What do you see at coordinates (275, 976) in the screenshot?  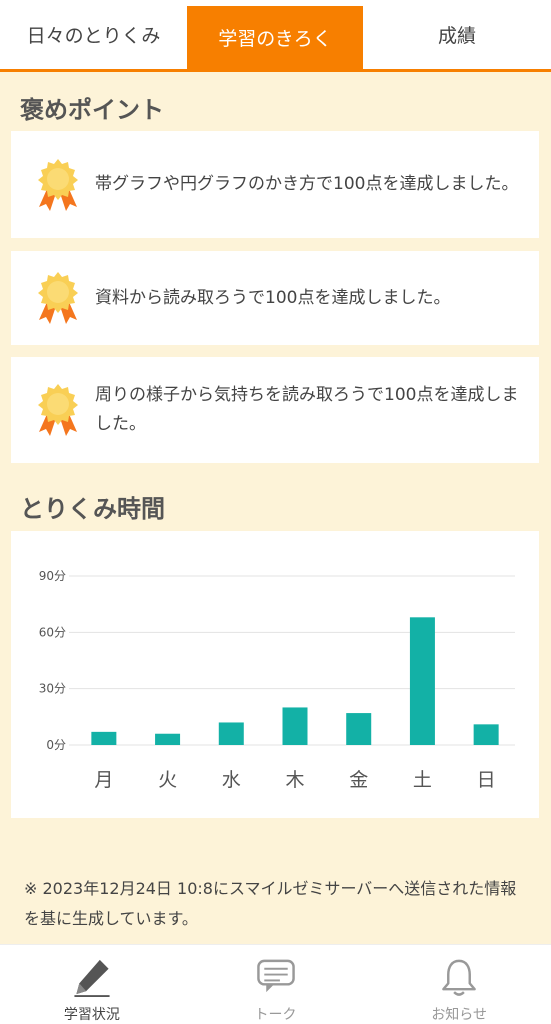 I see `chat-icon` at bounding box center [275, 976].